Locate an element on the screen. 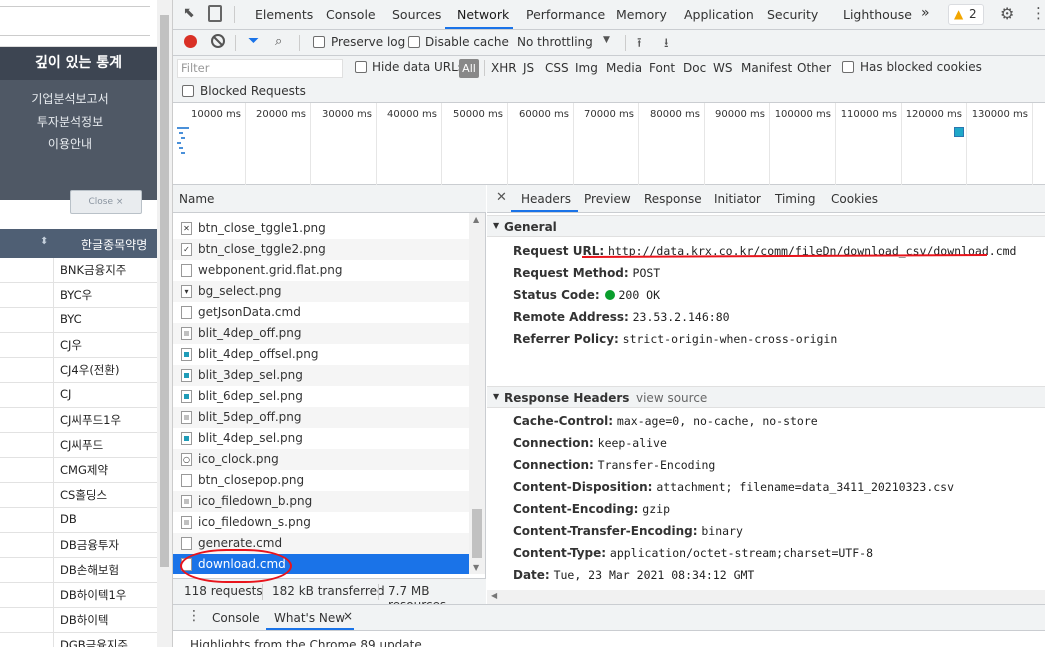 The height and width of the screenshot is (647, 1045). nav-item-investment-info: 투자분석정보 is located at coordinates (70, 121).